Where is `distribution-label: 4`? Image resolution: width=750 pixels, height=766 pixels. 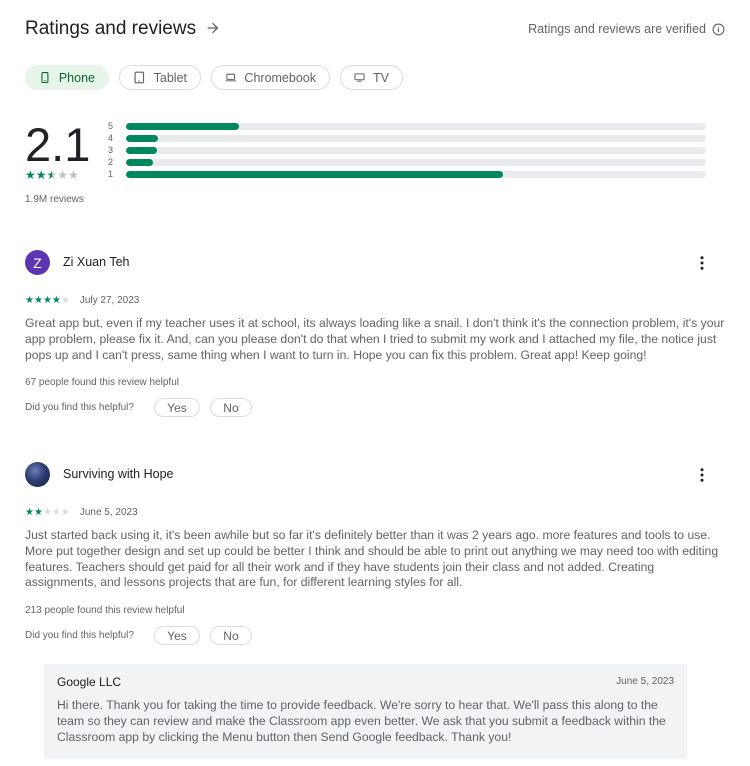 distribution-label: 4 is located at coordinates (111, 138).